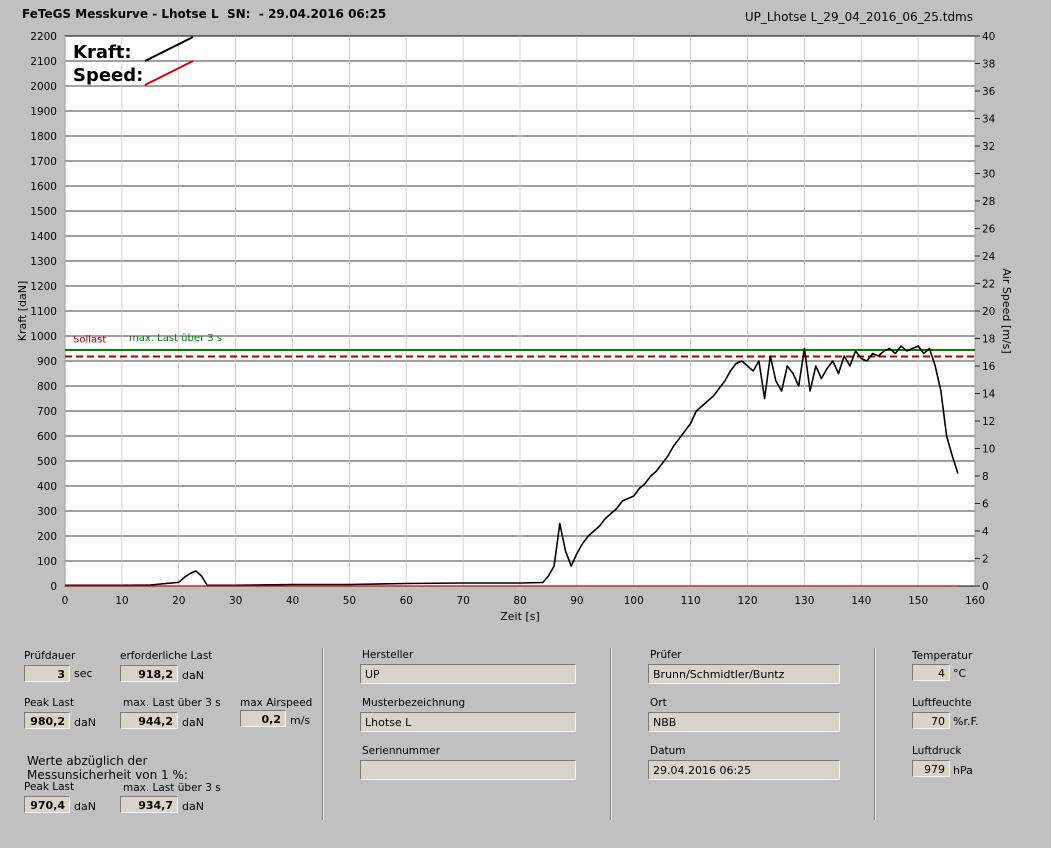 The image size is (1051, 848). What do you see at coordinates (49, 703) in the screenshot?
I see `peak-last-label: Peak Last` at bounding box center [49, 703].